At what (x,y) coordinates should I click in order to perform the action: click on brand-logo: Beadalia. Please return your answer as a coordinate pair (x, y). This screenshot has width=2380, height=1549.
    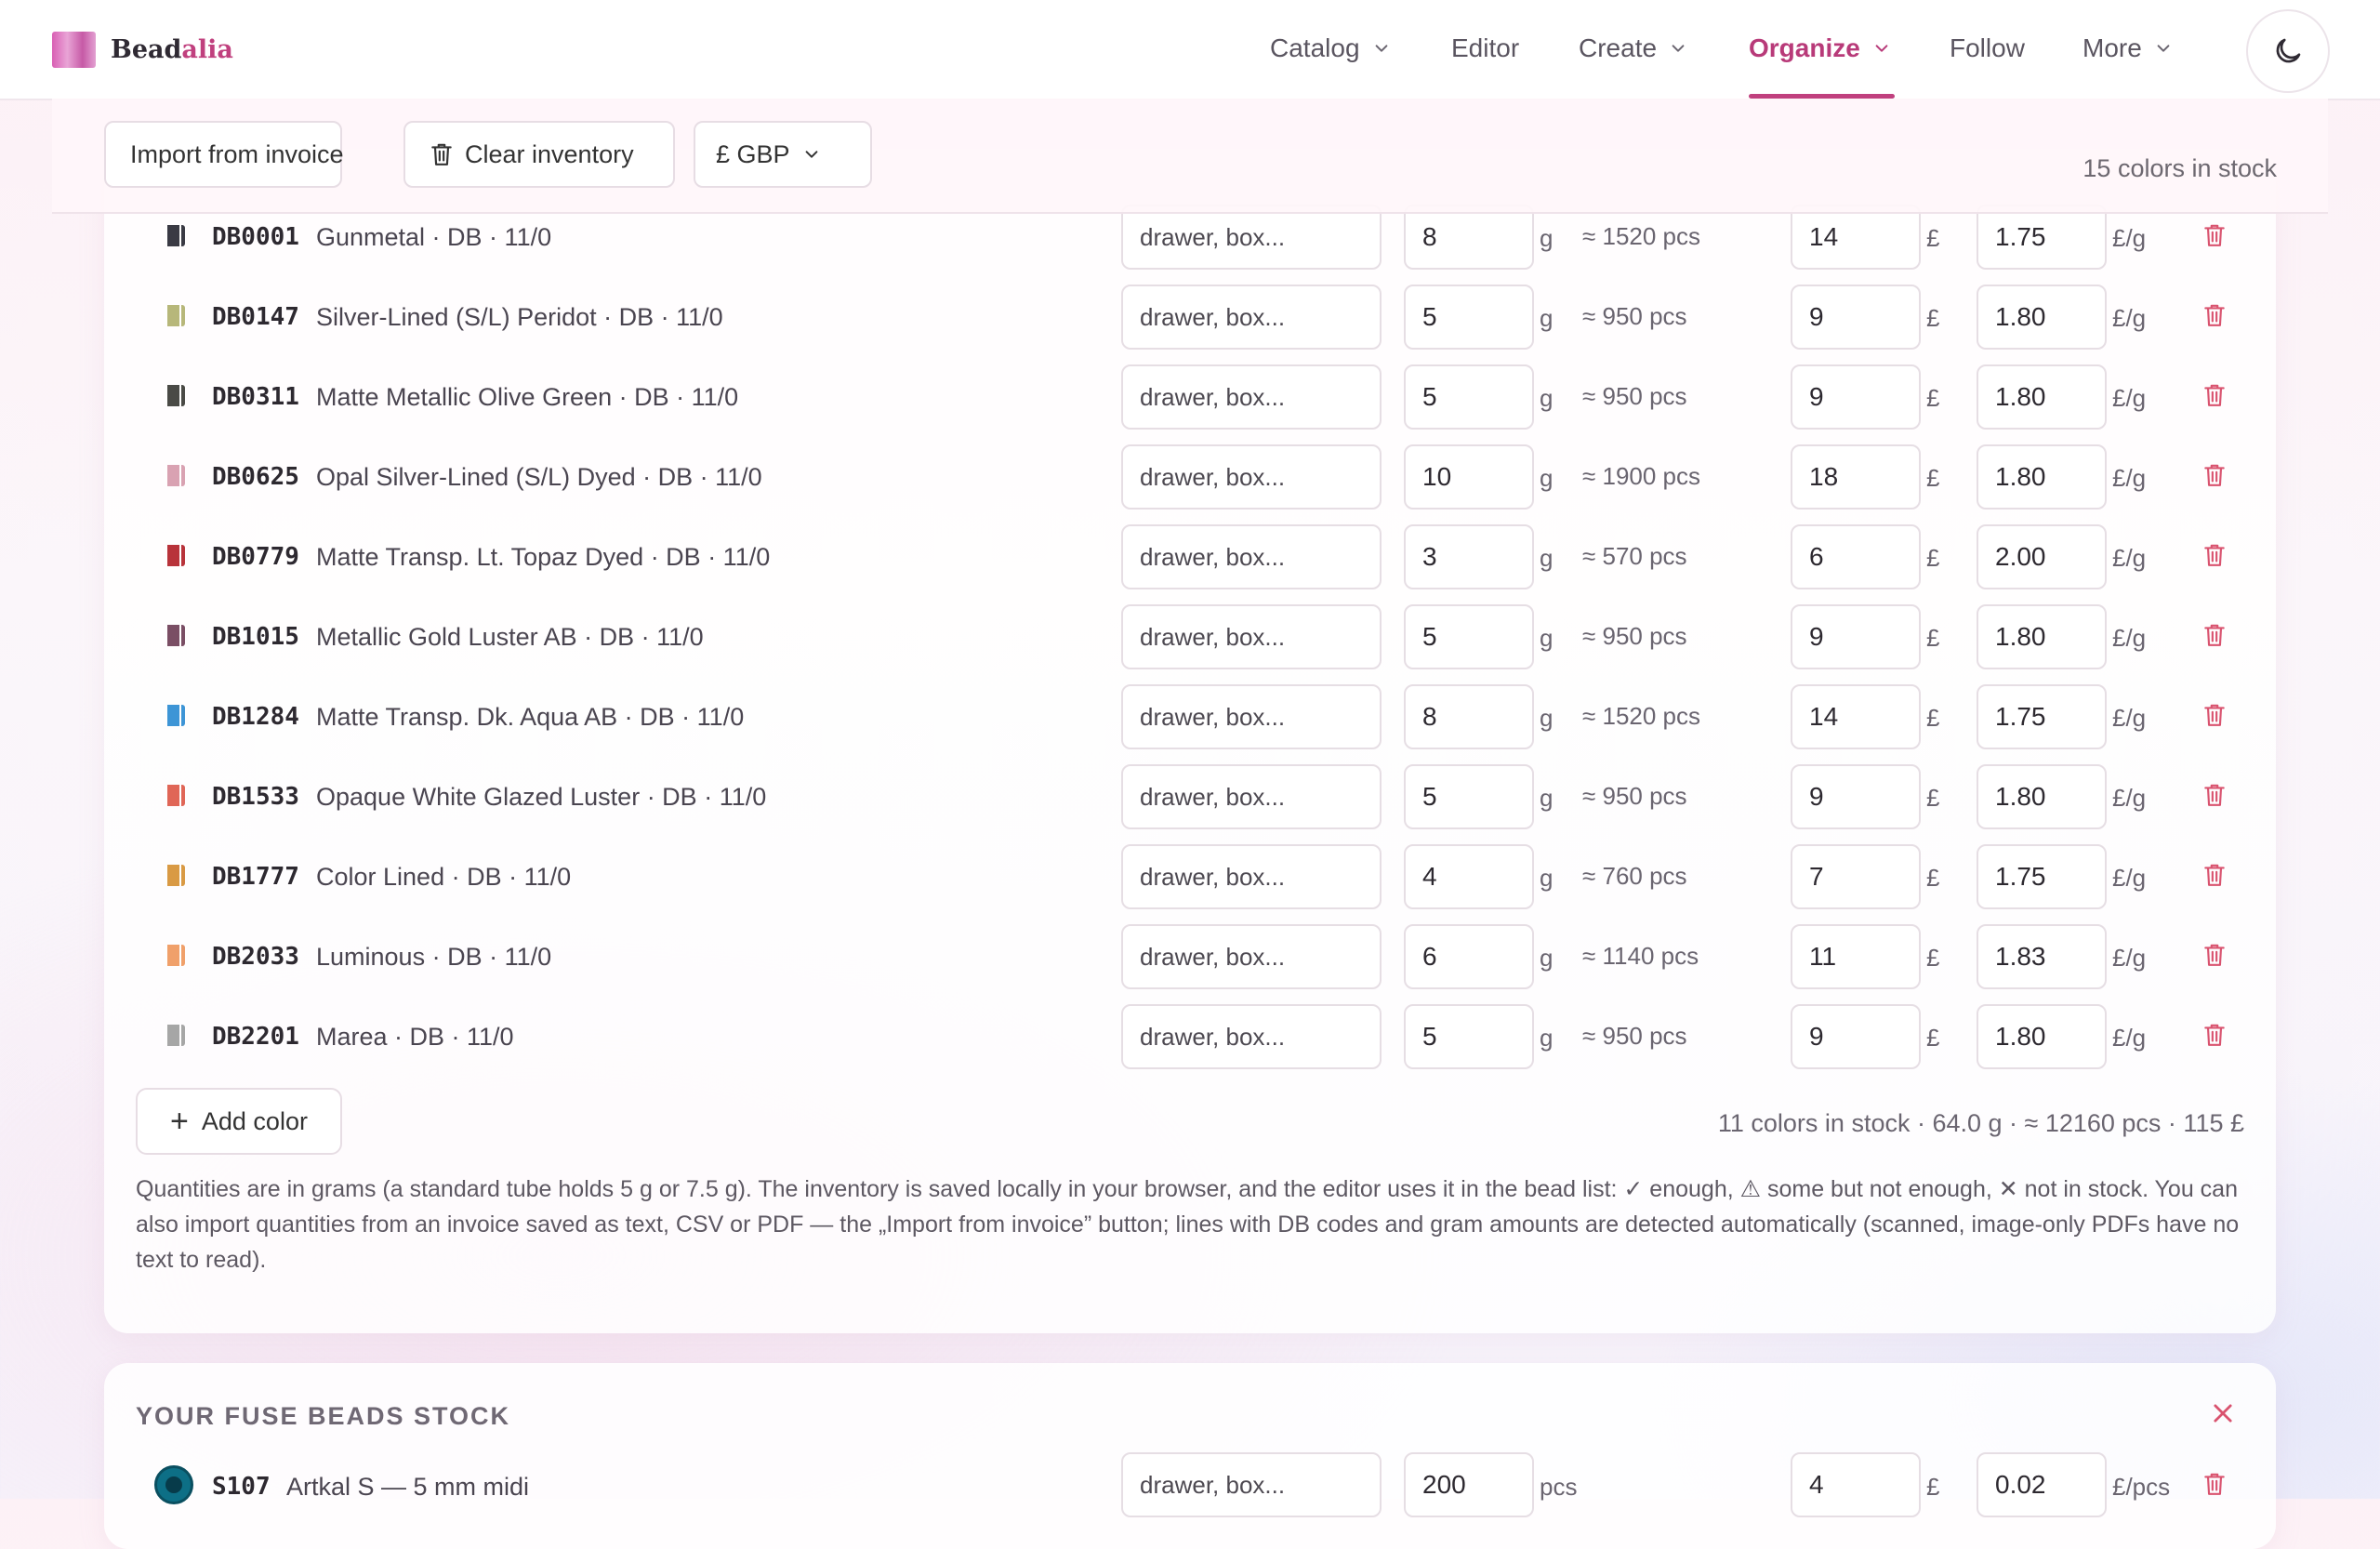
    Looking at the image, I should click on (142, 50).